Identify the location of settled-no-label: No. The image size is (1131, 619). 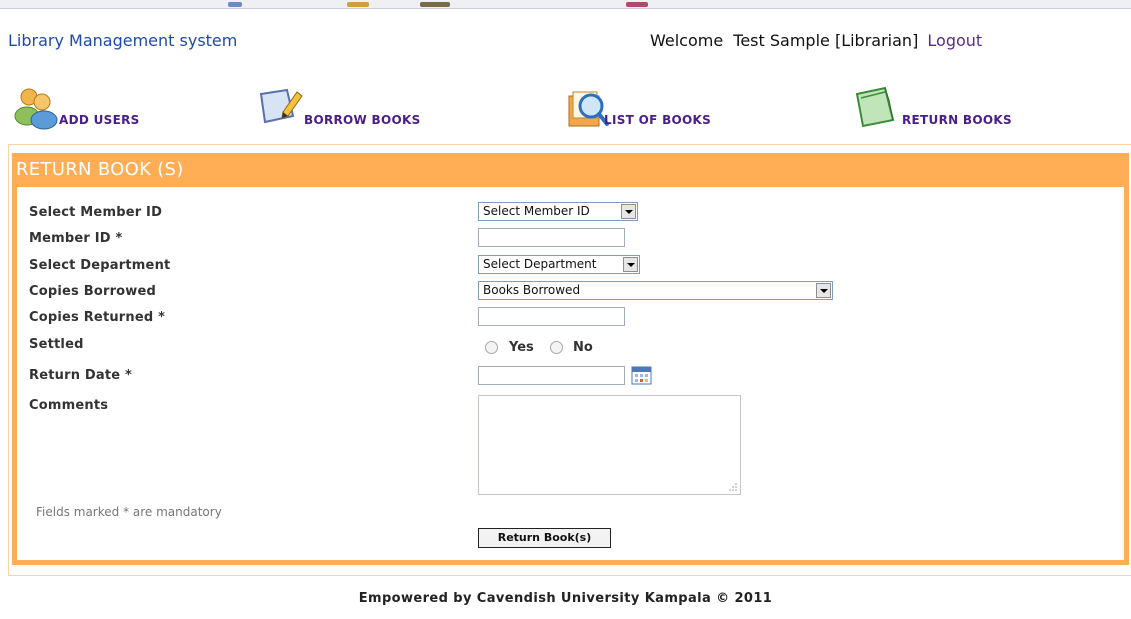
(583, 347).